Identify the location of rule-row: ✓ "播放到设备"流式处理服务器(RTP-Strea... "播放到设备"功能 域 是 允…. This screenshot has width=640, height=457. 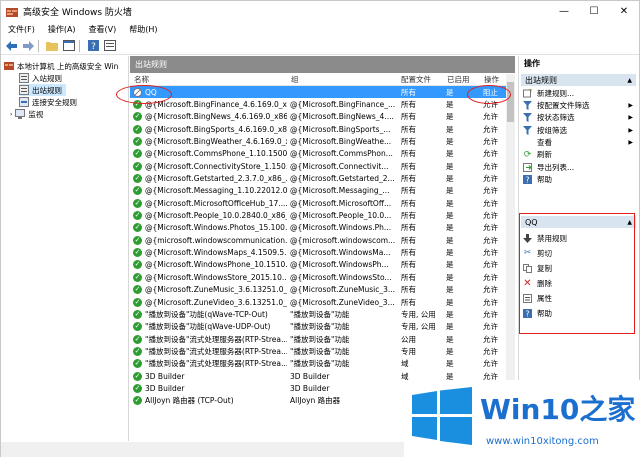
(318, 364).